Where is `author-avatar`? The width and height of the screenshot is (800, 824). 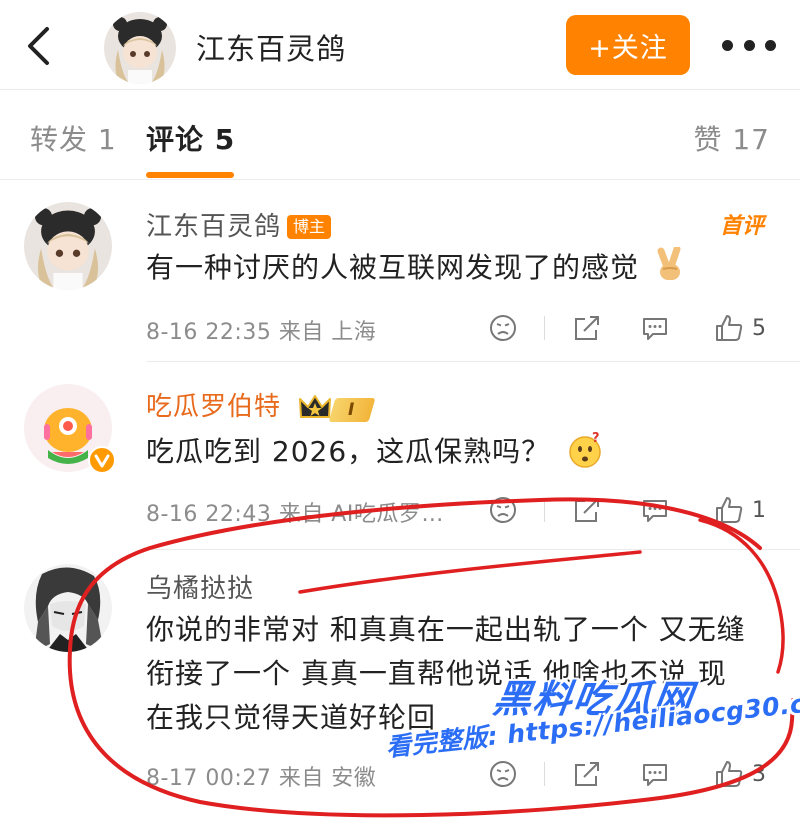 author-avatar is located at coordinates (140, 48).